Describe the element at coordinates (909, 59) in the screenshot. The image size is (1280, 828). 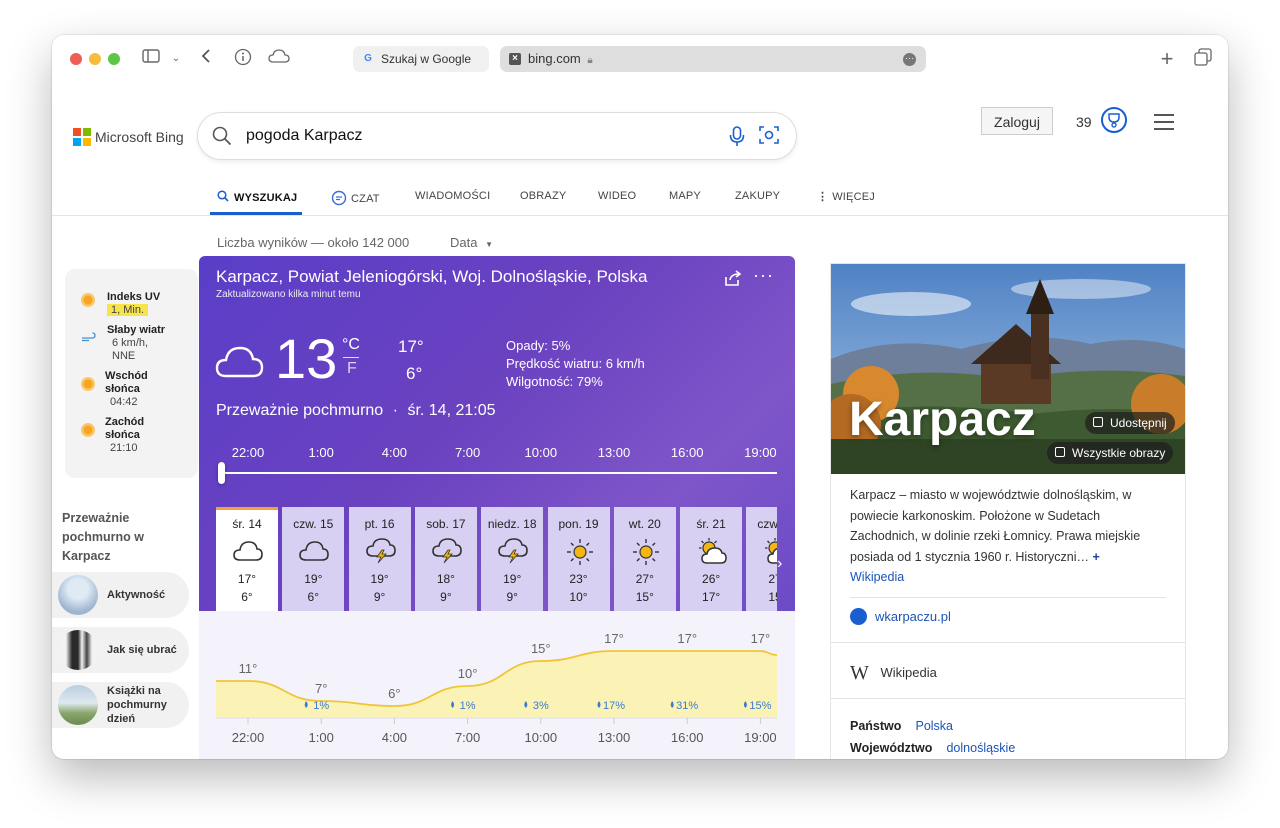
I see `more-icon: ···` at that location.